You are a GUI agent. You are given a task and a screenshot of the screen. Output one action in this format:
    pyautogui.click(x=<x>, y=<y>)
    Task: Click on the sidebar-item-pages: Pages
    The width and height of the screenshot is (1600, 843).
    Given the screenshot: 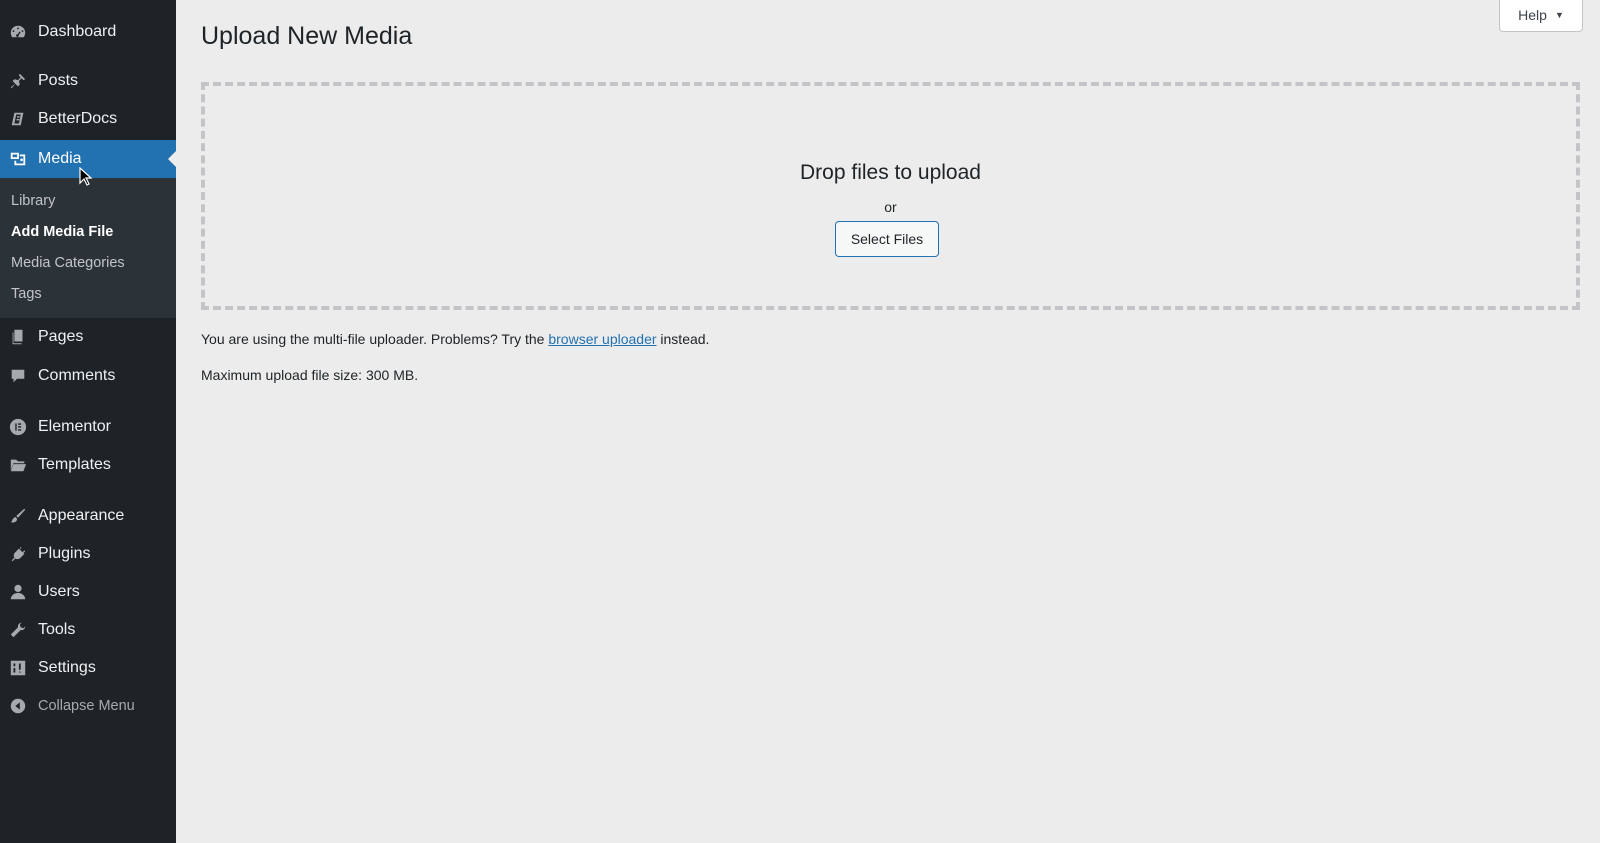 What is the action you would take?
    pyautogui.click(x=88, y=337)
    